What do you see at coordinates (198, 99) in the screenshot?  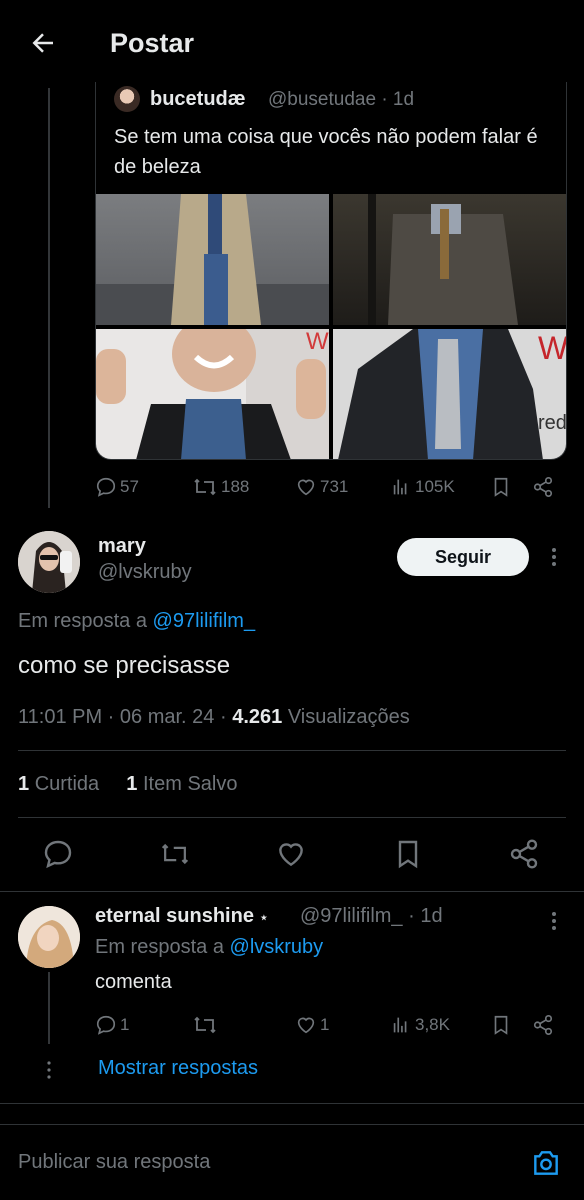 I see `quoted-author-name: bucetudæ` at bounding box center [198, 99].